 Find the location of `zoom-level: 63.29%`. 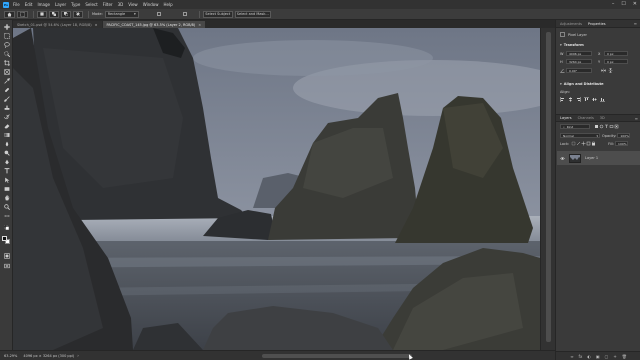

zoom-level: 63.29% is located at coordinates (10, 356).